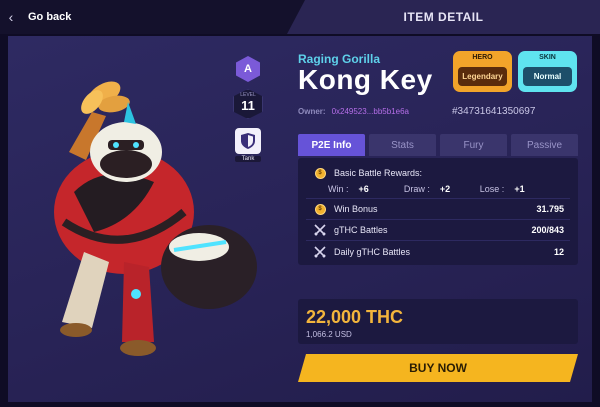 The width and height of the screenshot is (600, 407). What do you see at coordinates (492, 189) in the screenshot?
I see `lose-label: Lose :` at bounding box center [492, 189].